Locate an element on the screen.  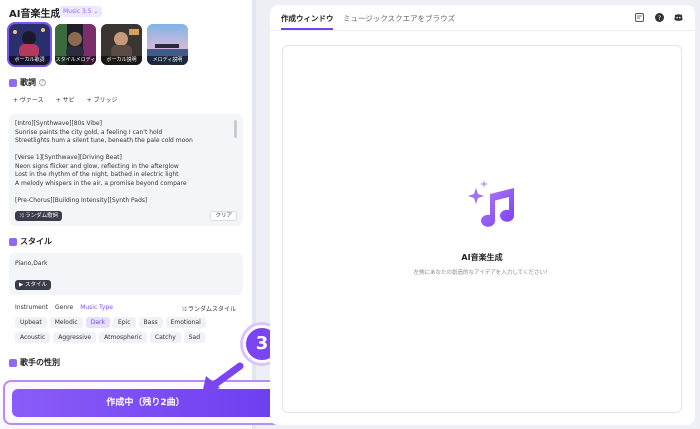
lyrics-scrollbar is located at coordinates (235, 129).